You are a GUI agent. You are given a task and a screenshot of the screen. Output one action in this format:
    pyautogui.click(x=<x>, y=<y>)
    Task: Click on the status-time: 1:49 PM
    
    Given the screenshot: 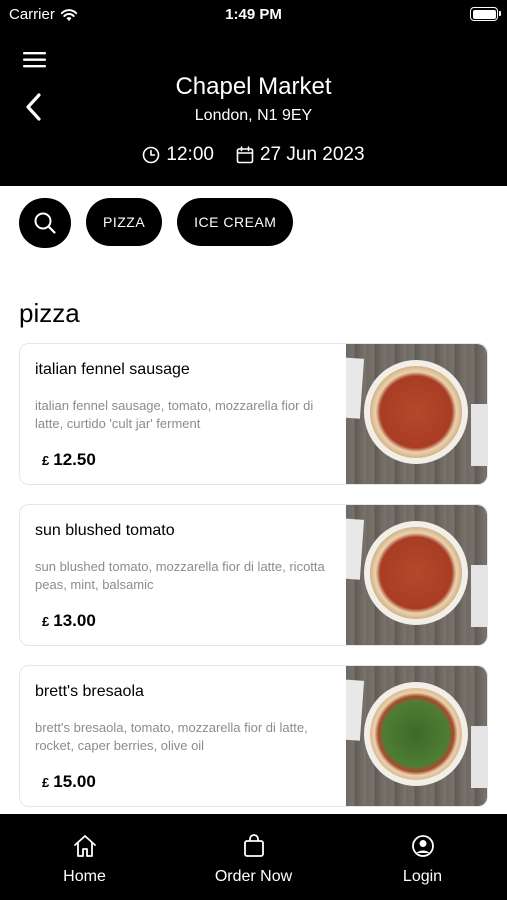 What is the action you would take?
    pyautogui.click(x=253, y=14)
    